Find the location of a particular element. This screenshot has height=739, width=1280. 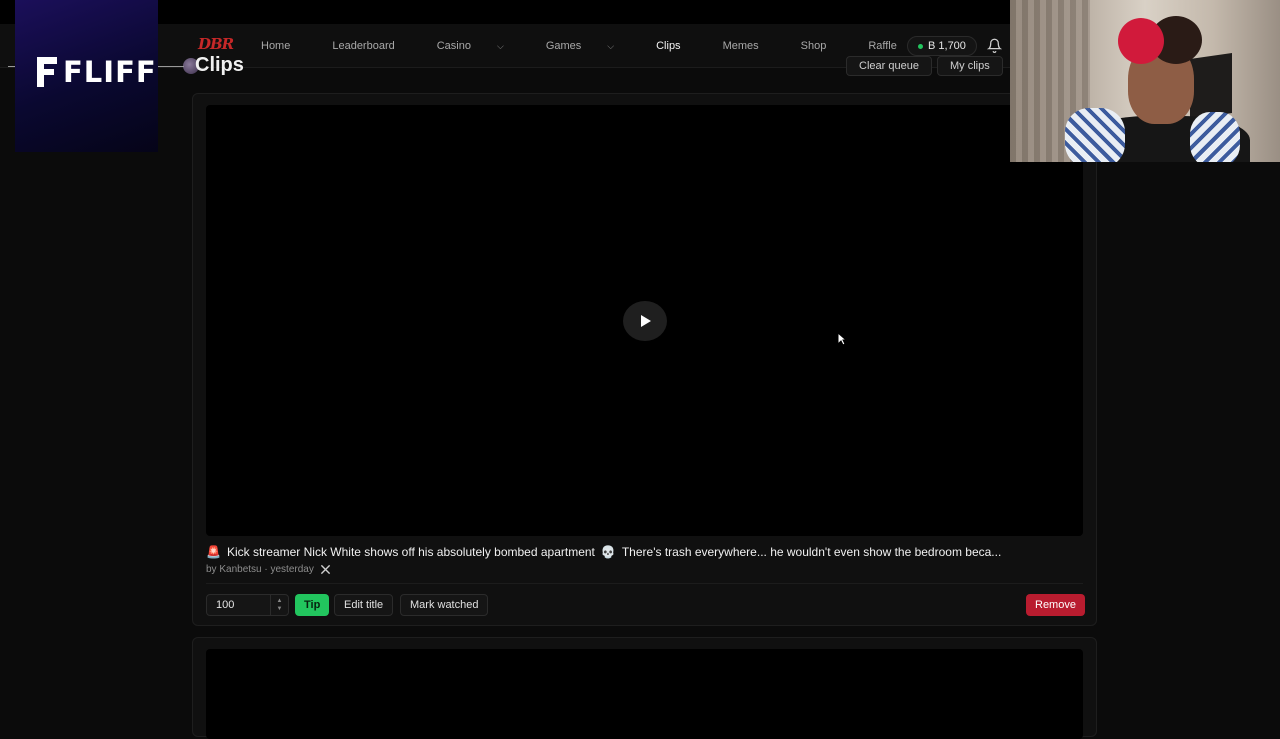

clip-meta: by Kanbetsu · yesterday is located at coordinates (268, 569).